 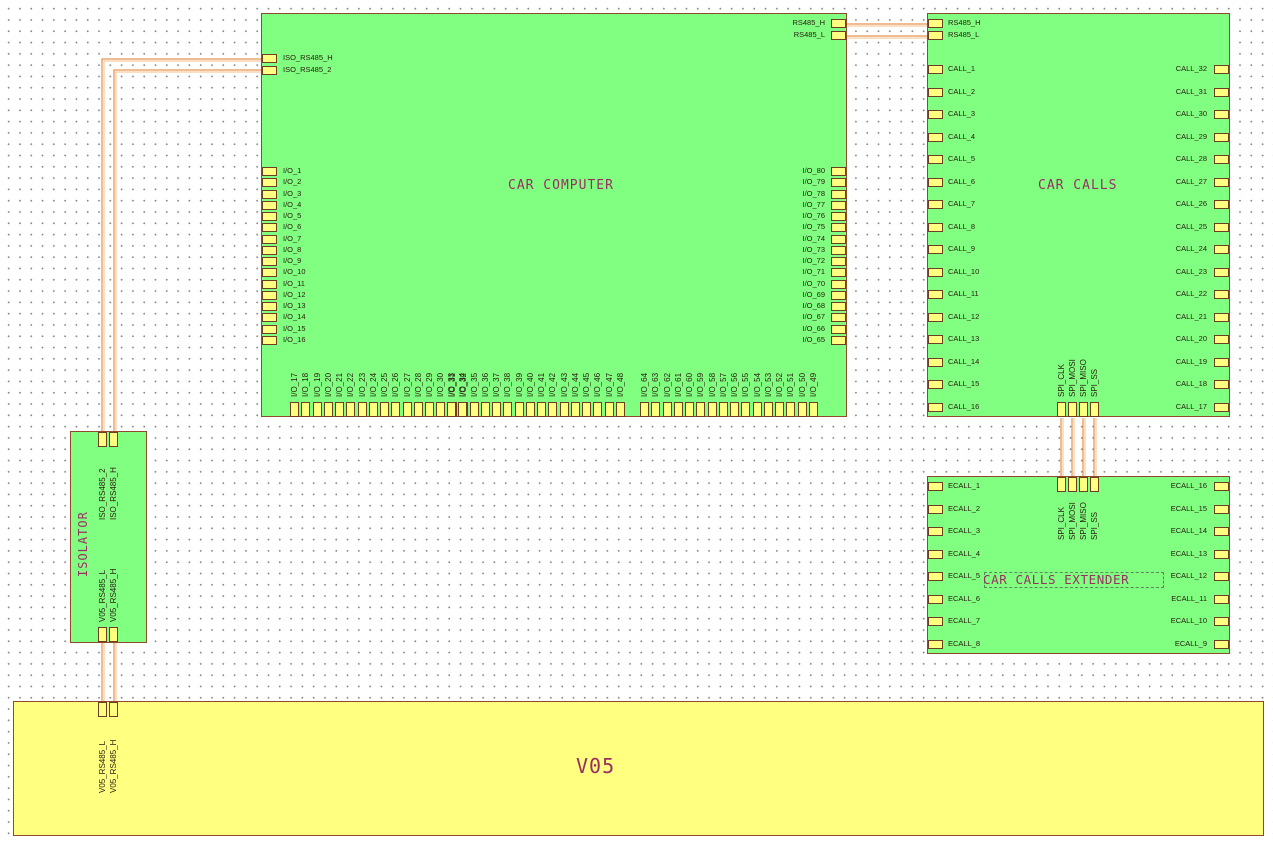 What do you see at coordinates (113, 439) in the screenshot?
I see `isolator-pin-iso-rs485-h` at bounding box center [113, 439].